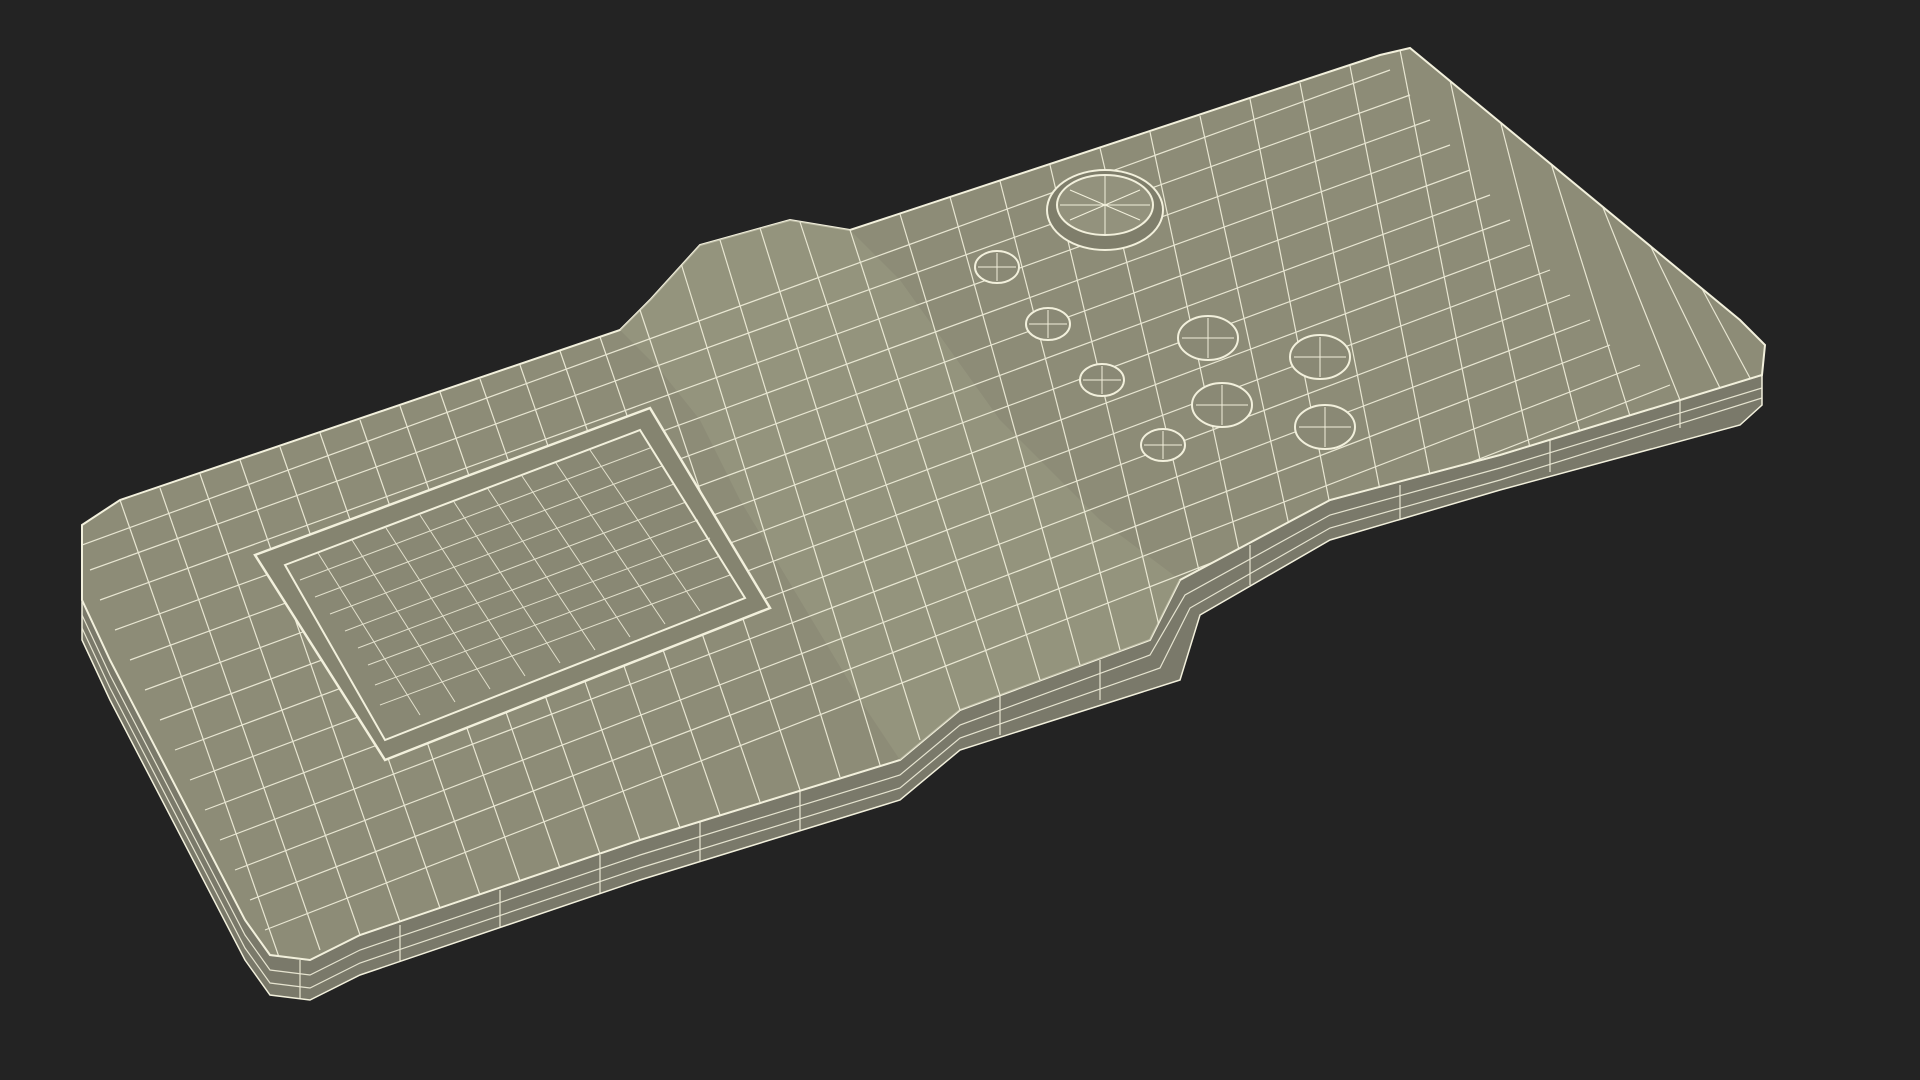 The image size is (1920, 1080). Describe the element at coordinates (1105, 210) in the screenshot. I see `main-round-button` at that location.